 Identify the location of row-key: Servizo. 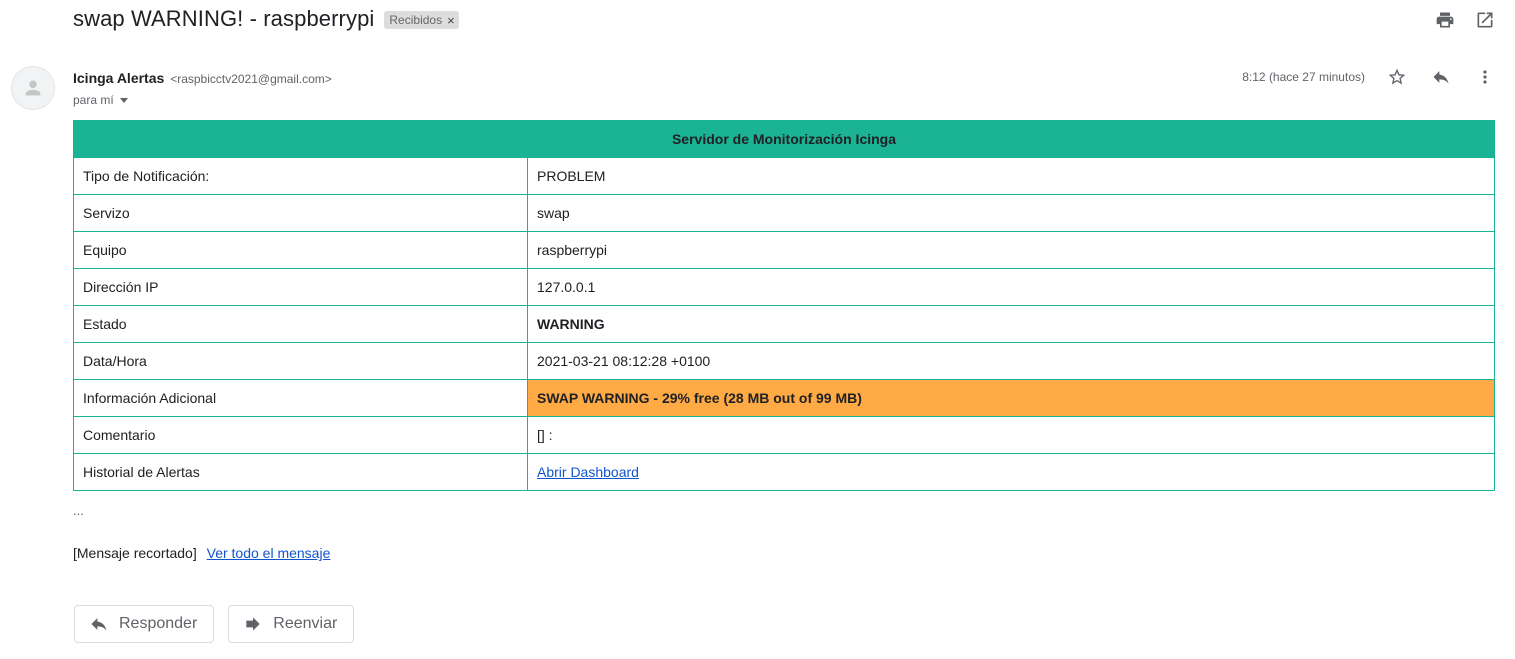
(300, 213).